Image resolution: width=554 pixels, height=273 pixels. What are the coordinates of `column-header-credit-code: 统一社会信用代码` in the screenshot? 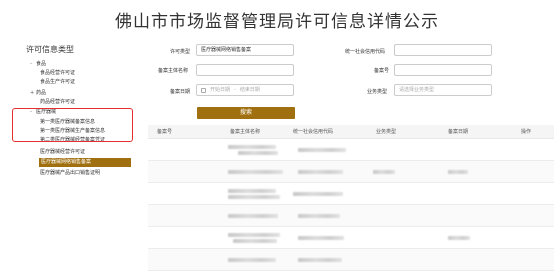 It's located at (313, 132).